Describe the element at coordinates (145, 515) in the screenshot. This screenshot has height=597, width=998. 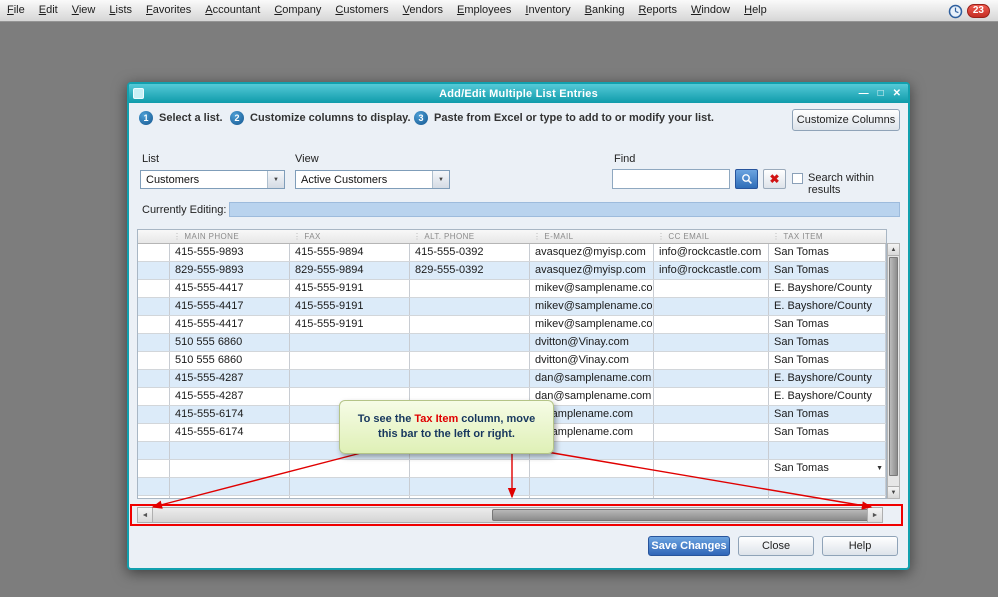
I see `scroll-left-icon: ◄` at that location.